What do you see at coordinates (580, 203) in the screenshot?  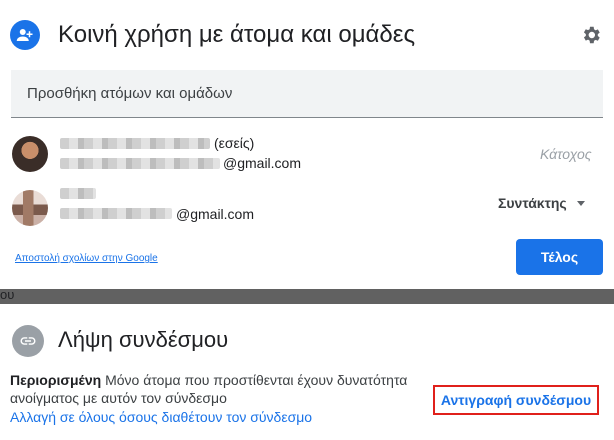 I see `dropdown-caret-icon` at bounding box center [580, 203].